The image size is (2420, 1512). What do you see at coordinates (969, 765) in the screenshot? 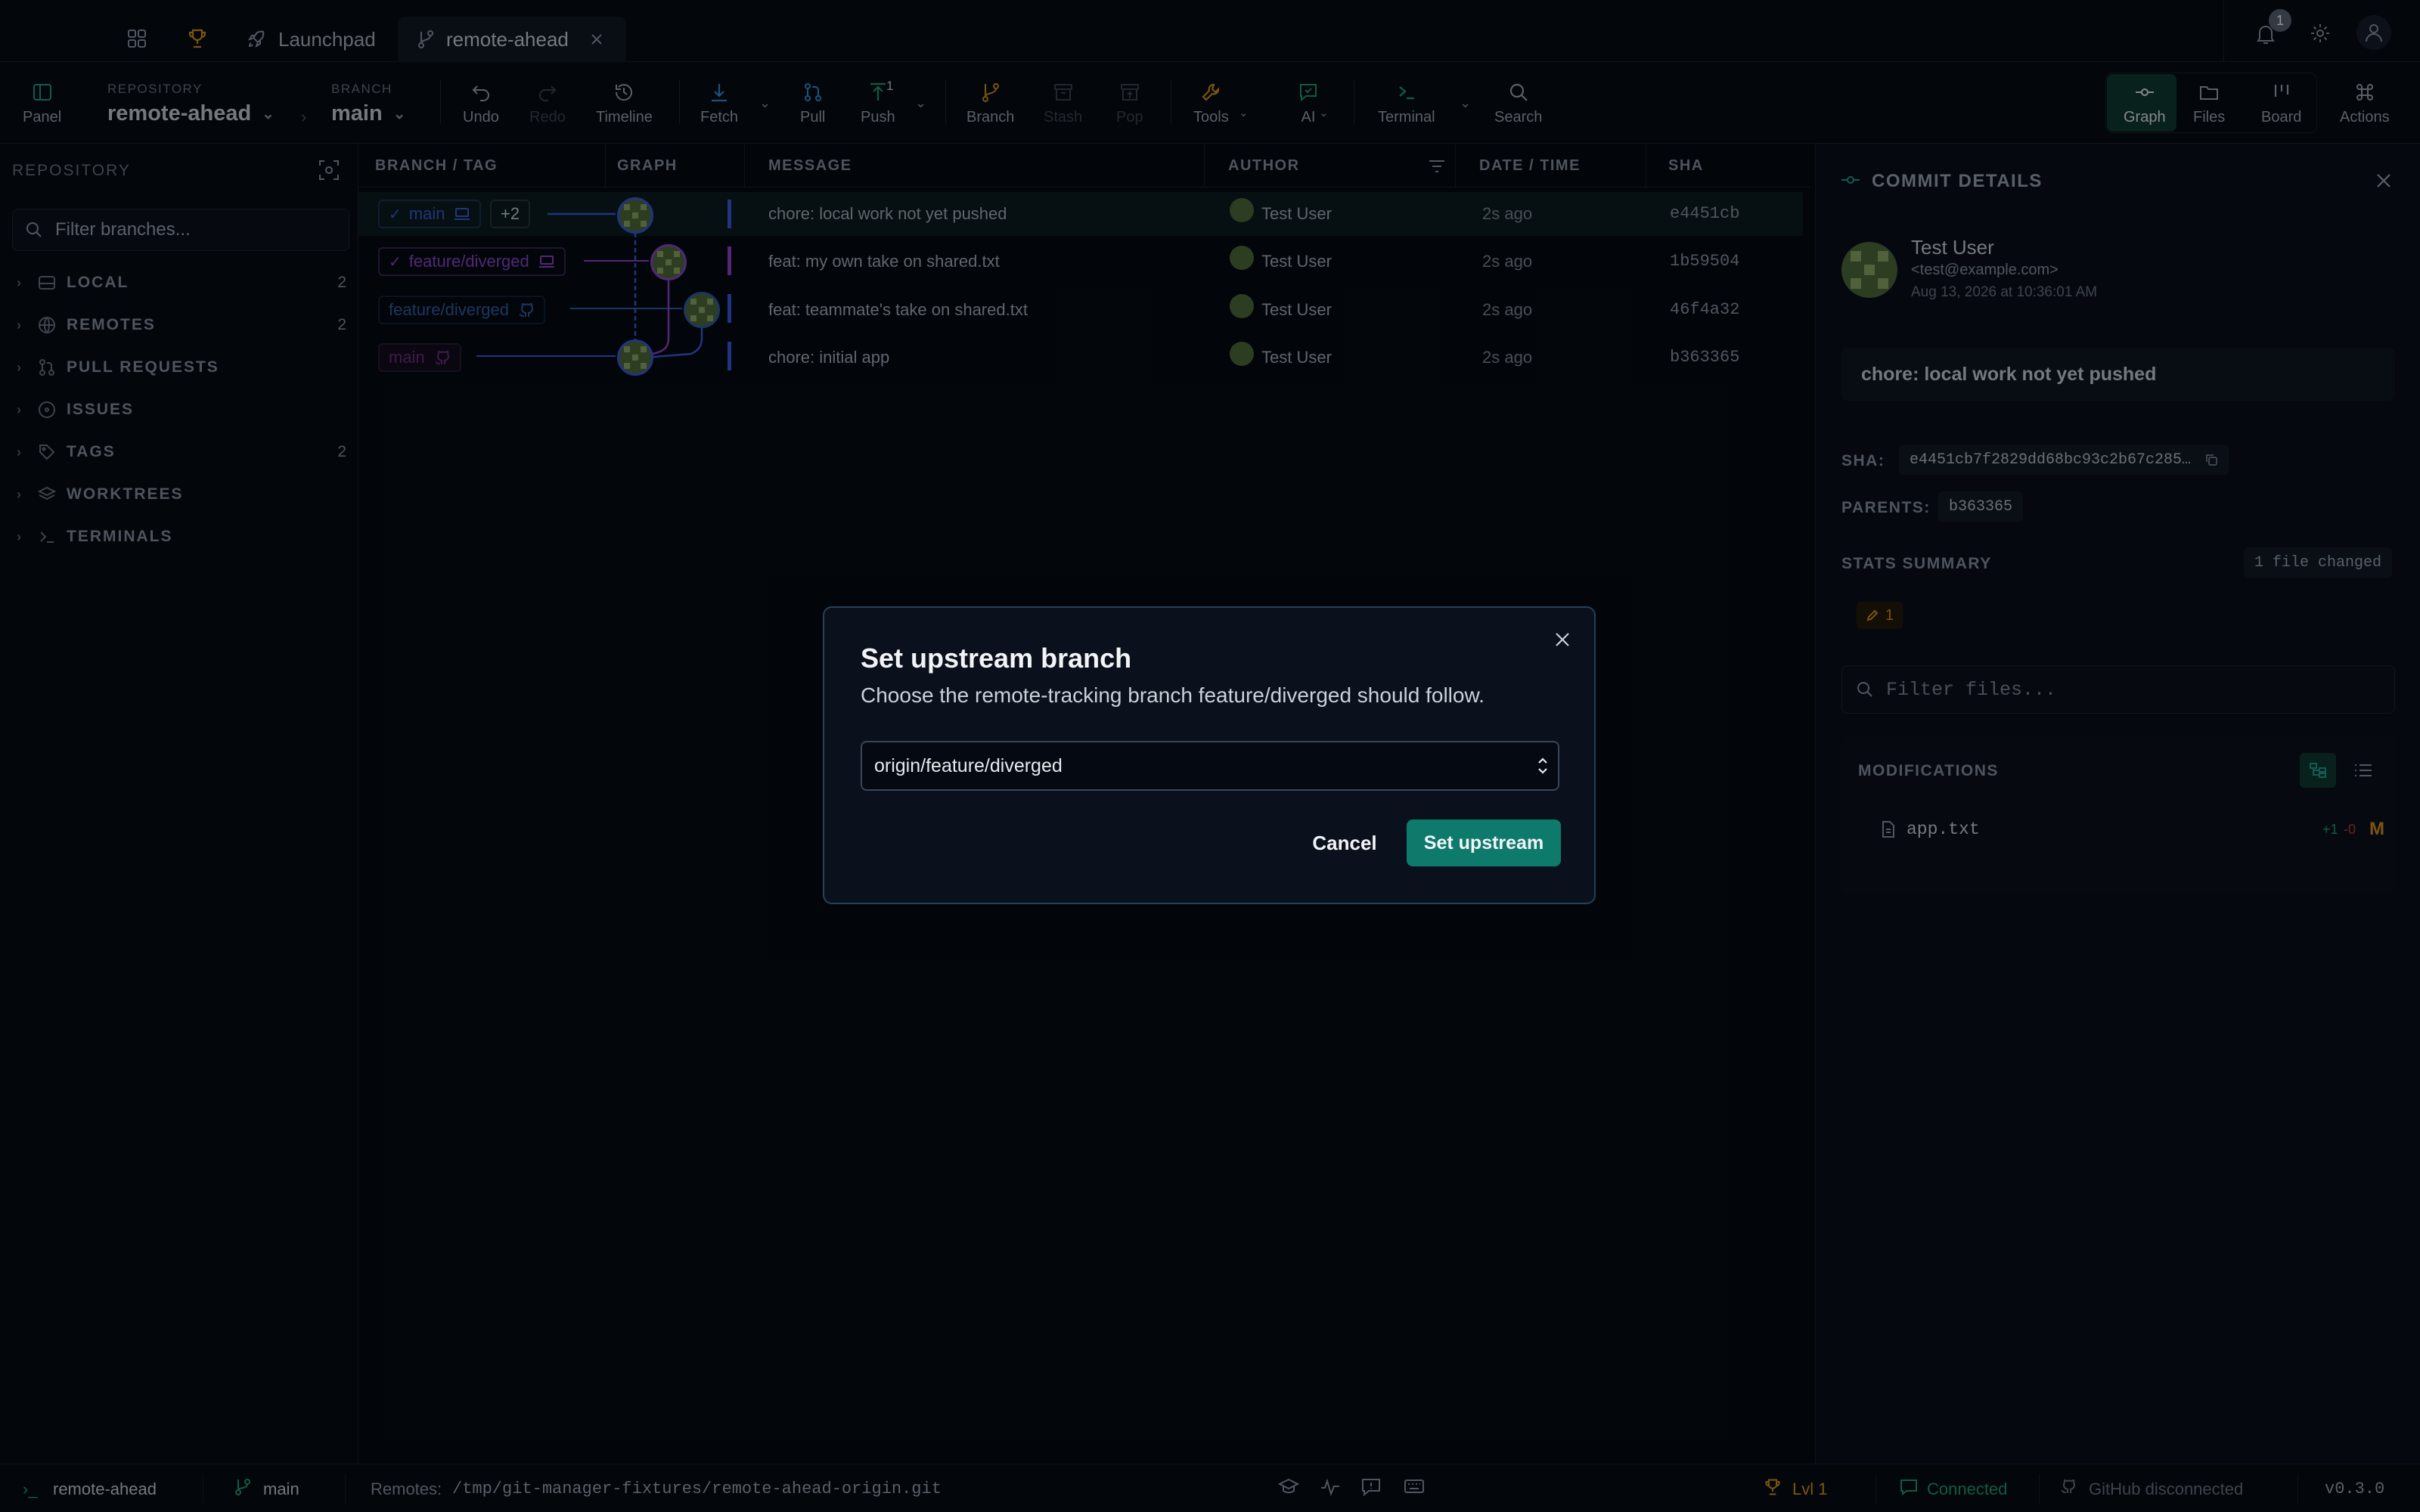
I see `upstream-select-value: origin/feature/diverged` at bounding box center [969, 765].